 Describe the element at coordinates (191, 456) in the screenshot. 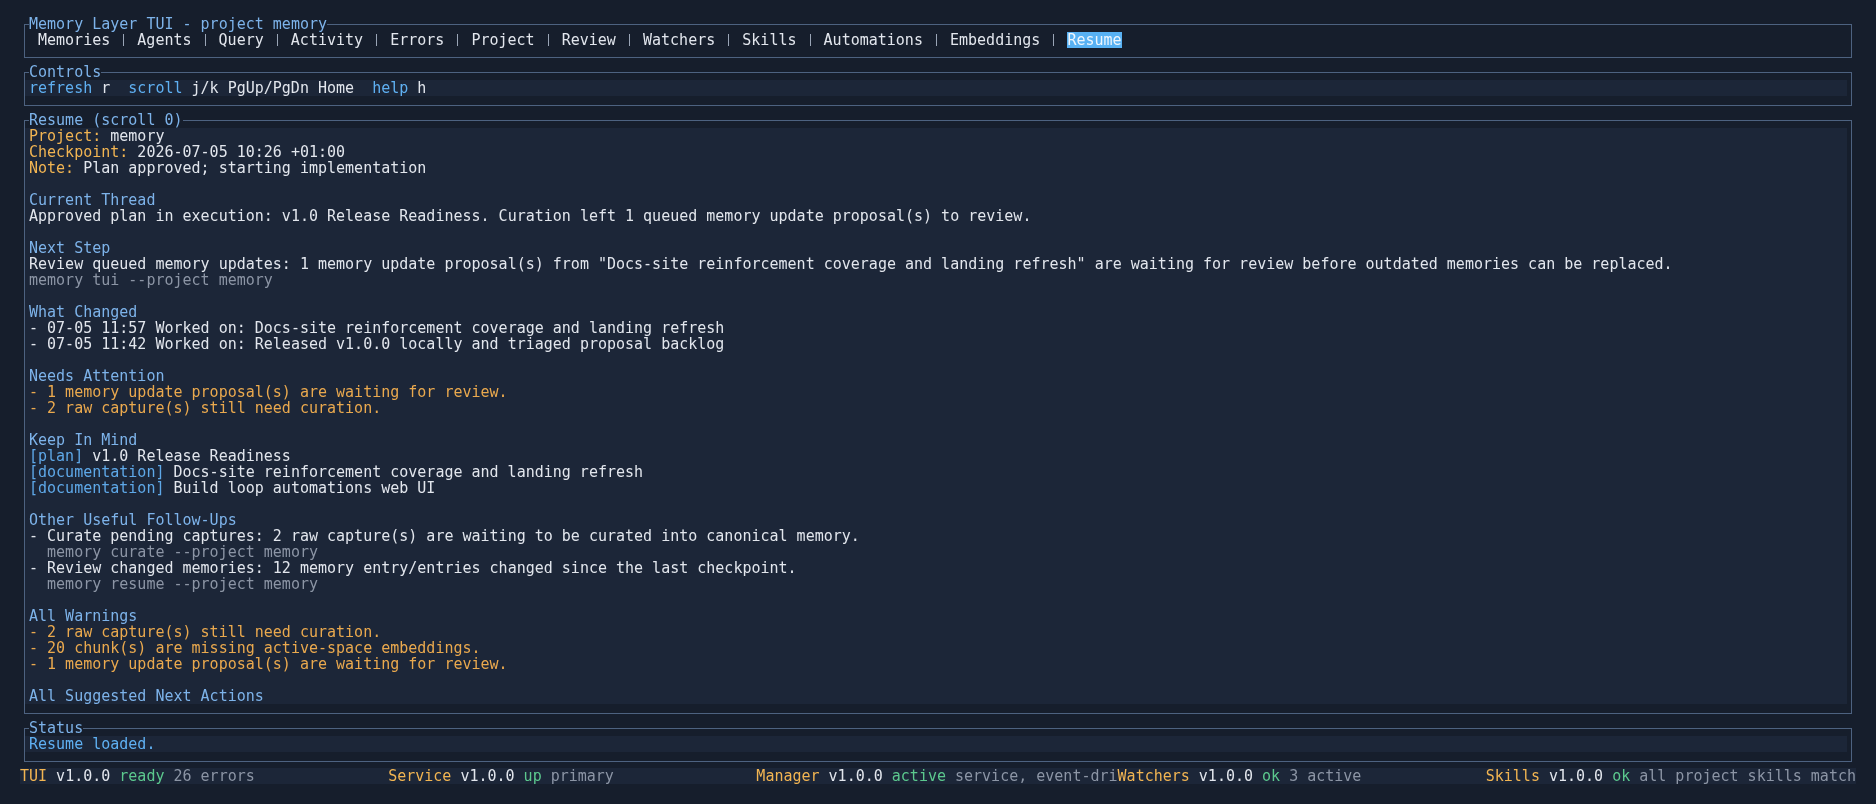

I see `tag-text: v1.0 Release Readiness` at that location.